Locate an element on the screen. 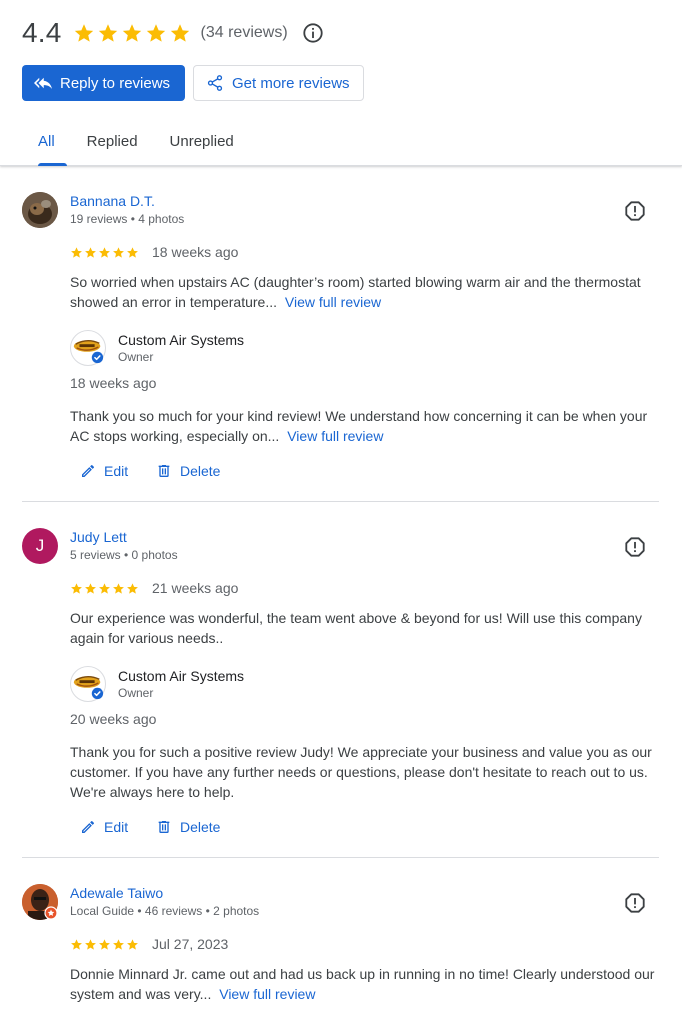 The height and width of the screenshot is (1018, 682). review-rating: 18 weeks ago is located at coordinates (154, 252).